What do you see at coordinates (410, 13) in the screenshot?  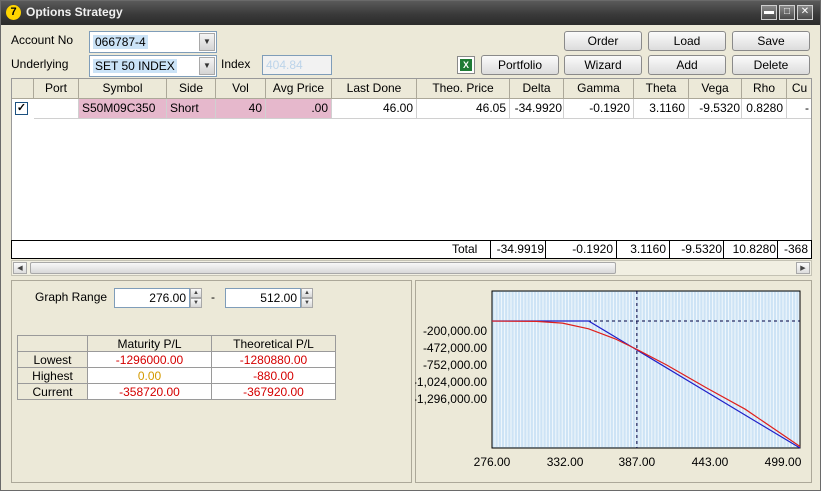 I see `title-bar: 7 Options Strategy ▬ □ ✕` at bounding box center [410, 13].